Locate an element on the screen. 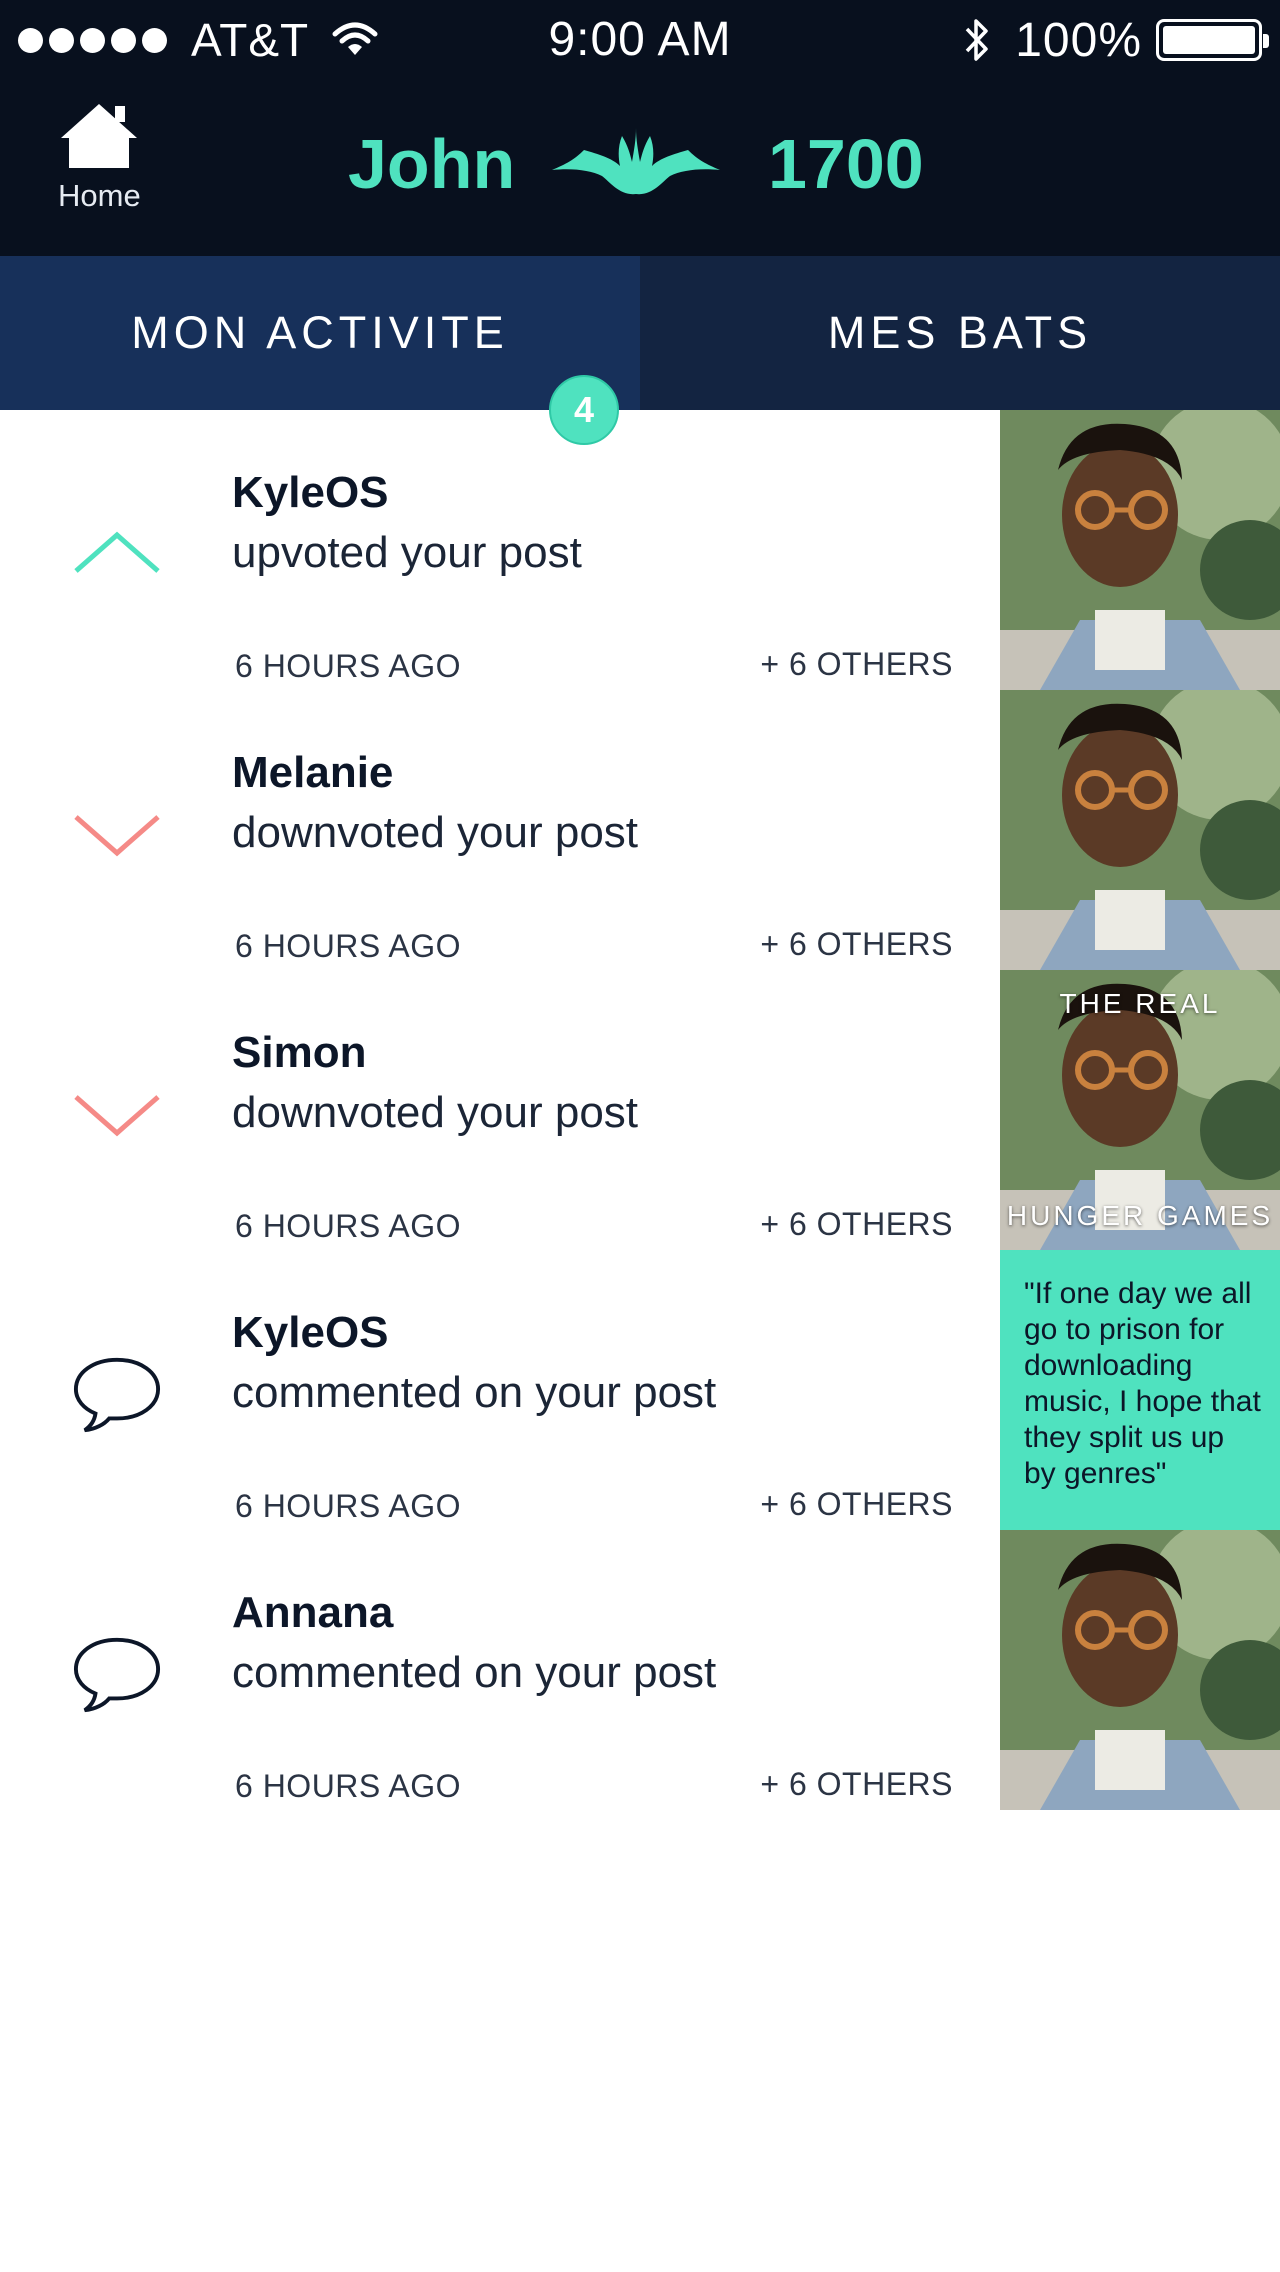  bat-logo-icon is located at coordinates (636, 166).